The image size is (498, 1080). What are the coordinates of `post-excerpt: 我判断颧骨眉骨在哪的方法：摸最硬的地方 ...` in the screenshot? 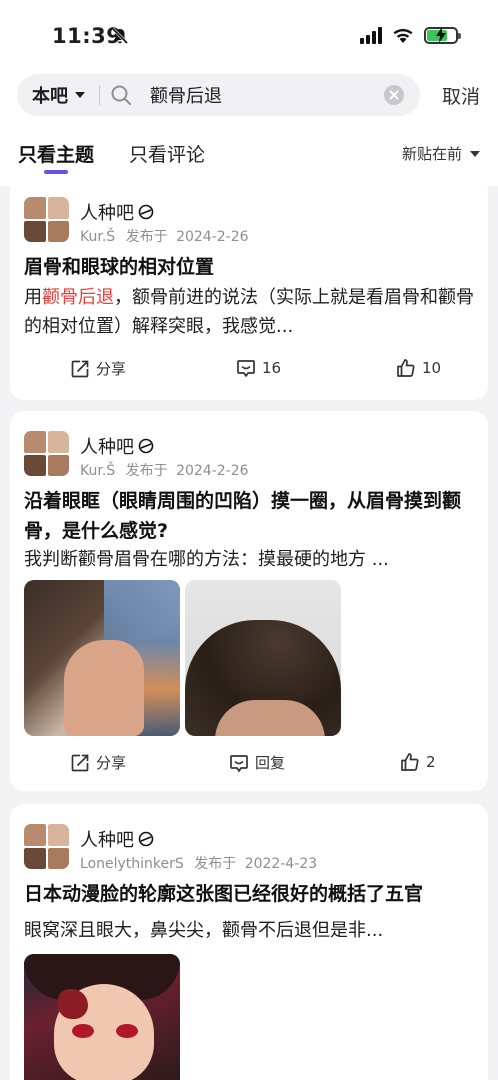 It's located at (249, 559).